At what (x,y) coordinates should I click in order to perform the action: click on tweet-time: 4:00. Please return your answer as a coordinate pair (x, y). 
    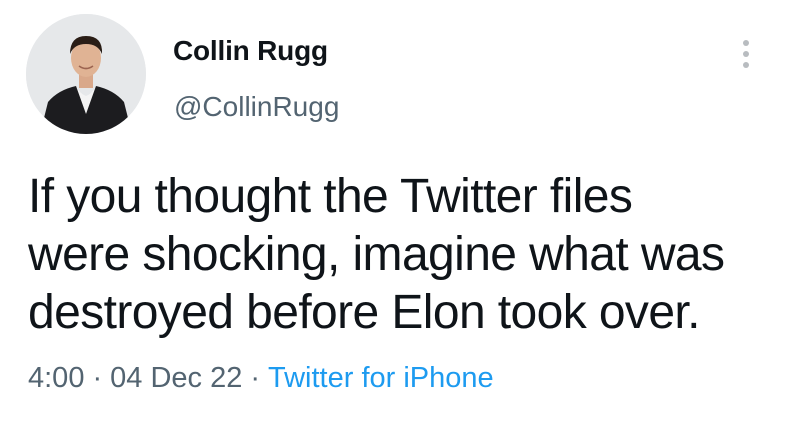
    Looking at the image, I should click on (56, 378).